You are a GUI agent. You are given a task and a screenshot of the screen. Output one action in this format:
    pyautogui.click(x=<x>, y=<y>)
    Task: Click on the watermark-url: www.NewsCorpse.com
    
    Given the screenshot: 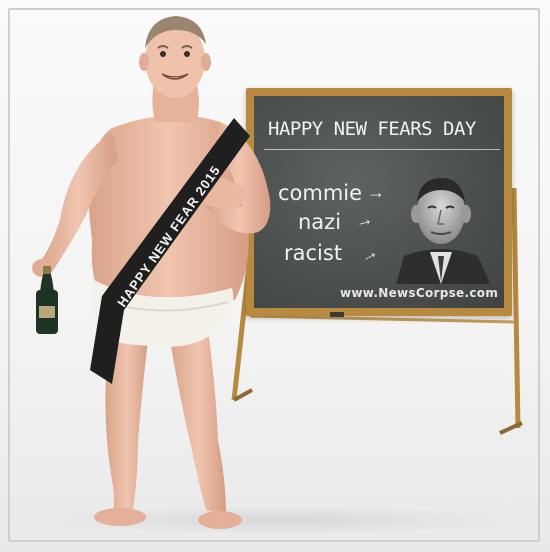 What is the action you would take?
    pyautogui.click(x=419, y=293)
    